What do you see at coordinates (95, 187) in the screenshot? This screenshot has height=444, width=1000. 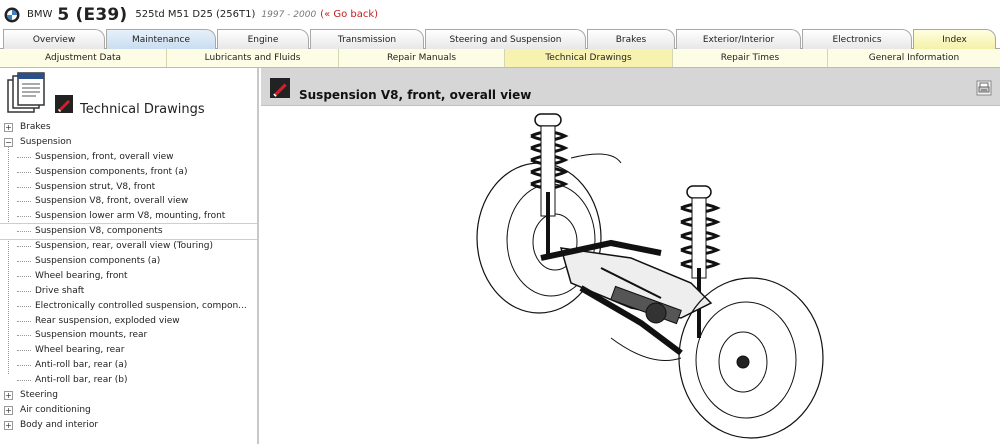 I see `tree-leaf-label: Suspension strut, V8, front` at bounding box center [95, 187].